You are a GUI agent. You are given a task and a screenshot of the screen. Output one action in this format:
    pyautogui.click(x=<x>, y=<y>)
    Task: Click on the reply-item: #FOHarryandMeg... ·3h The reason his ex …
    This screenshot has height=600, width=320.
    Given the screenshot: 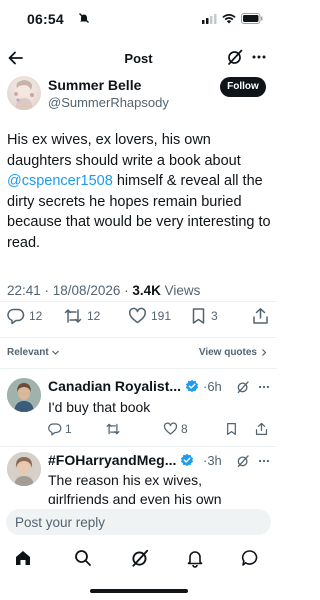 What is the action you would take?
    pyautogui.click(x=138, y=477)
    